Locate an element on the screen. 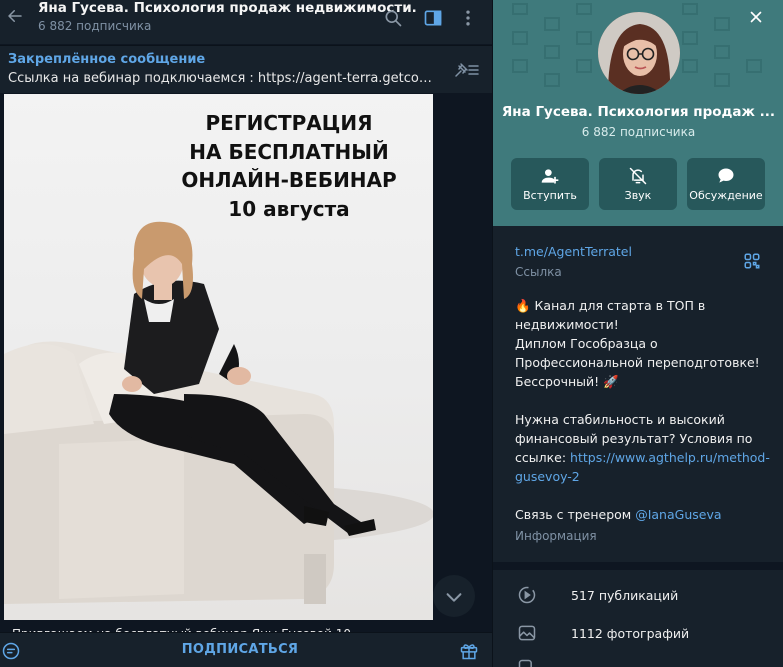  desc-line: Связь с тренером @IanaGuseva is located at coordinates (646, 514).